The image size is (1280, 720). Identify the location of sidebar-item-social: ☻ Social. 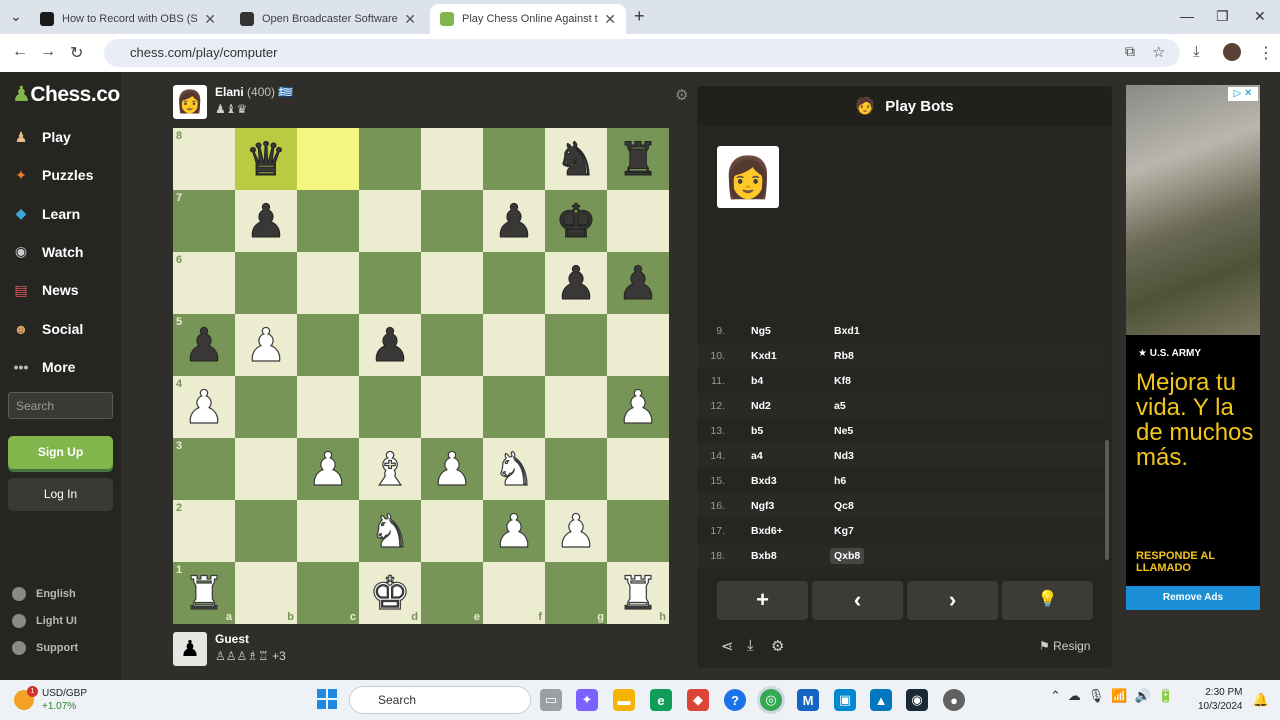
(47, 329).